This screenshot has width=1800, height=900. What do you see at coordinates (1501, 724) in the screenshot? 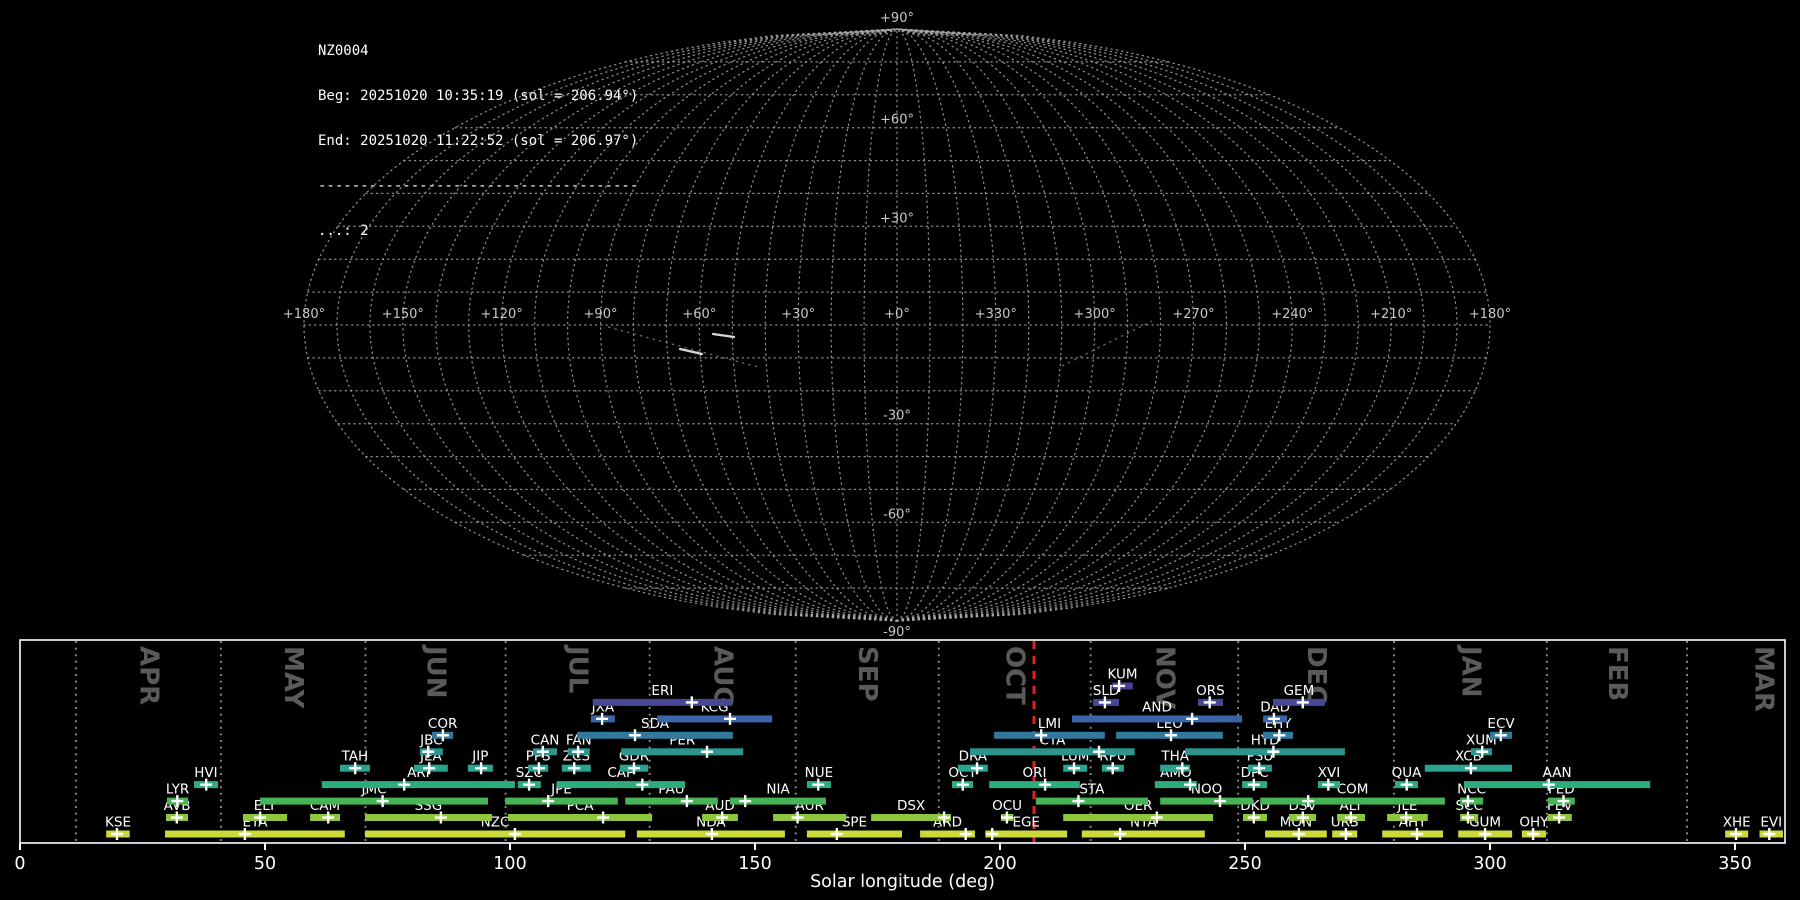
I see `shower-label: ECV` at bounding box center [1501, 724].